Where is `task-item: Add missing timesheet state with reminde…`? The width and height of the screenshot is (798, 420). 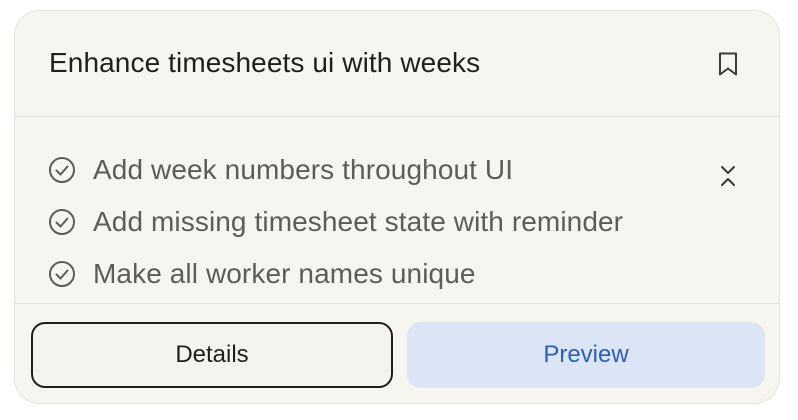 task-item: Add missing timesheet state with reminde… is located at coordinates (335, 222).